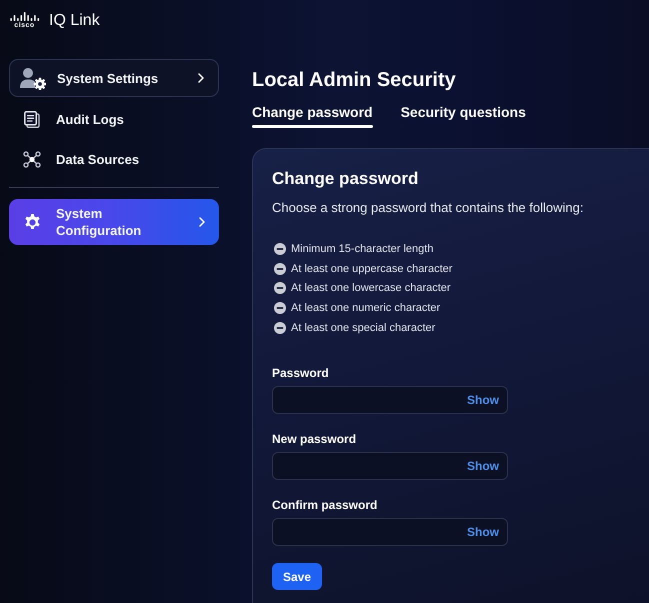  What do you see at coordinates (371, 288) in the screenshot?
I see `requirement-text: At least one lowercase character` at bounding box center [371, 288].